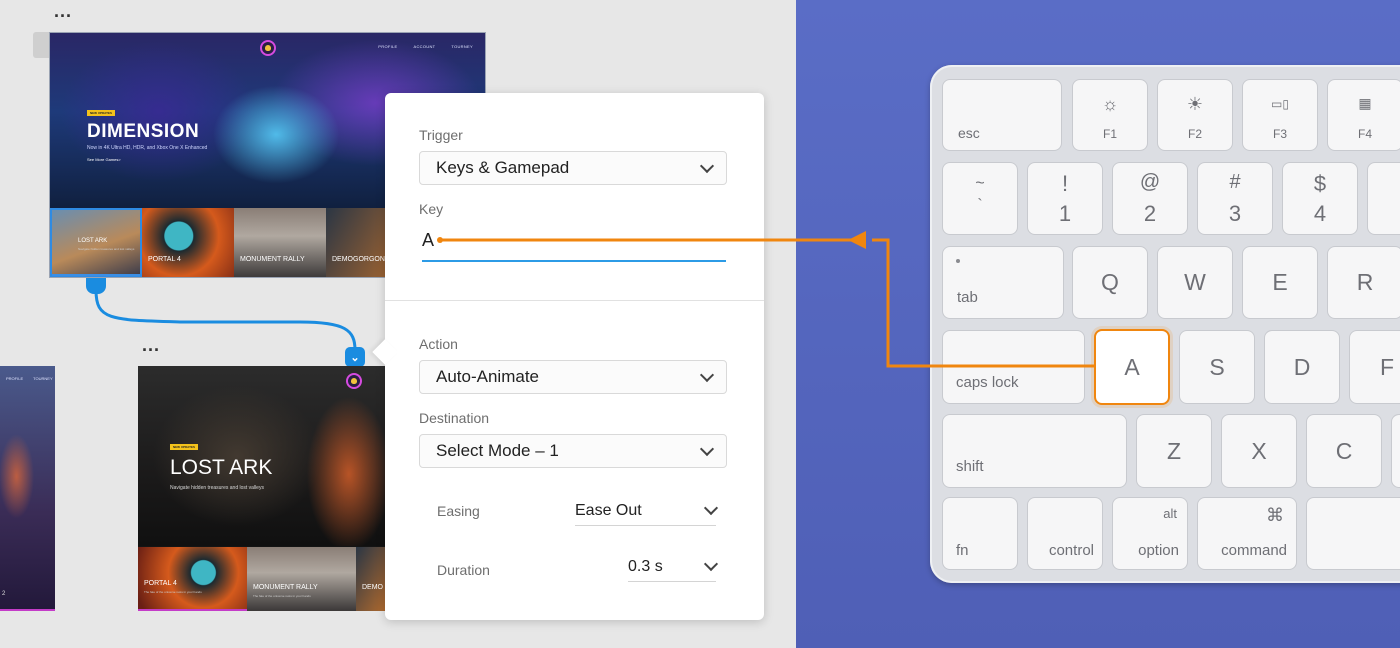 This screenshot has width=1400, height=648. I want to click on key-z: Z, so click(1174, 451).